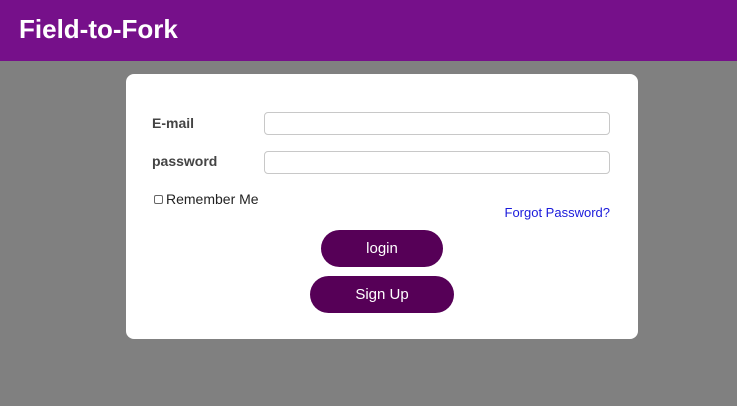 This screenshot has width=737, height=406. What do you see at coordinates (98, 29) in the screenshot?
I see `brand-title: Field-to-Fork` at bounding box center [98, 29].